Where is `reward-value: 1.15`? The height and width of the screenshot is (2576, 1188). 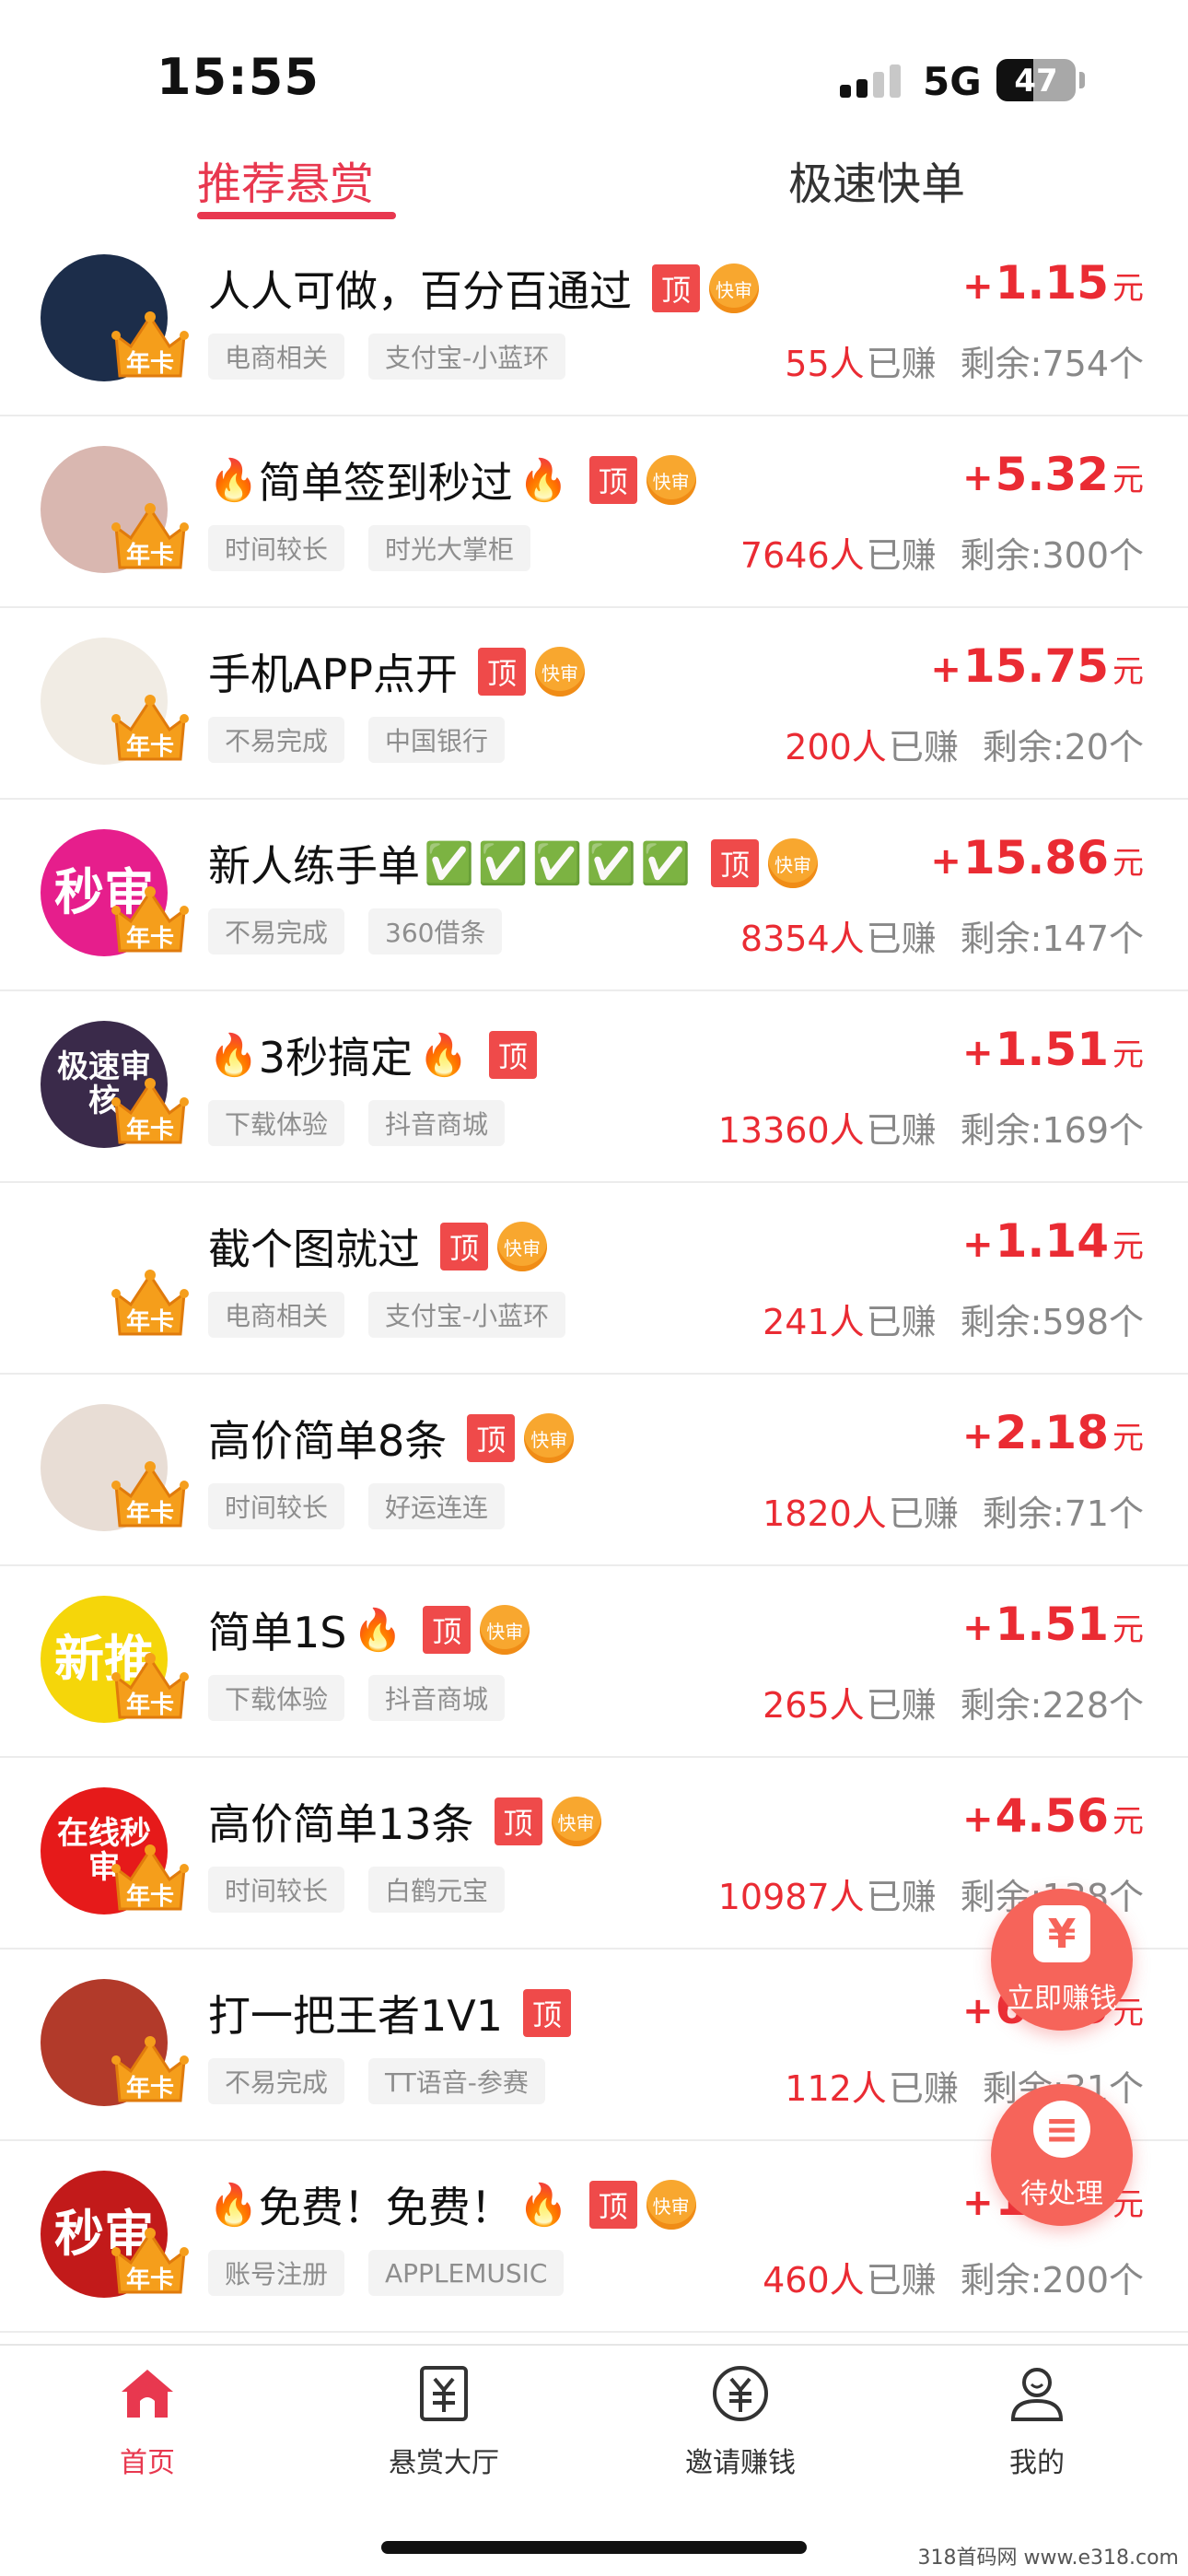 reward-value: 1.15 is located at coordinates (1052, 283).